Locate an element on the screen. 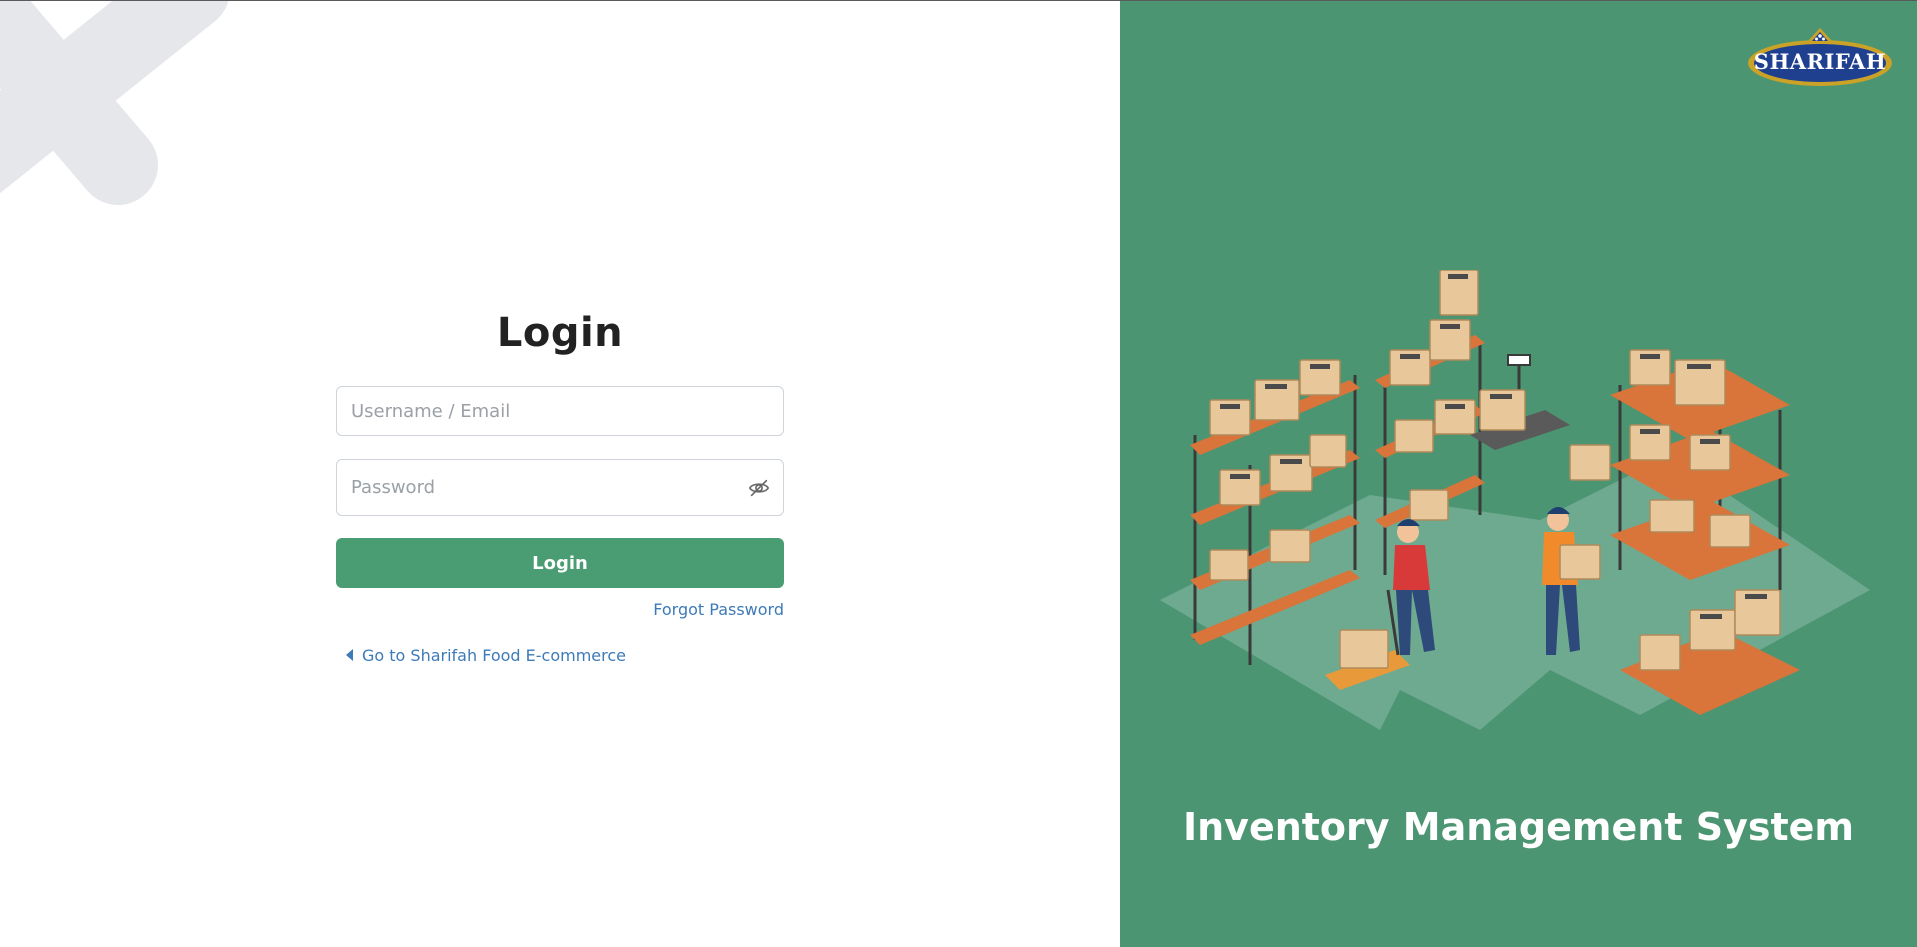 The height and width of the screenshot is (947, 1917). username-input is located at coordinates (560, 411).